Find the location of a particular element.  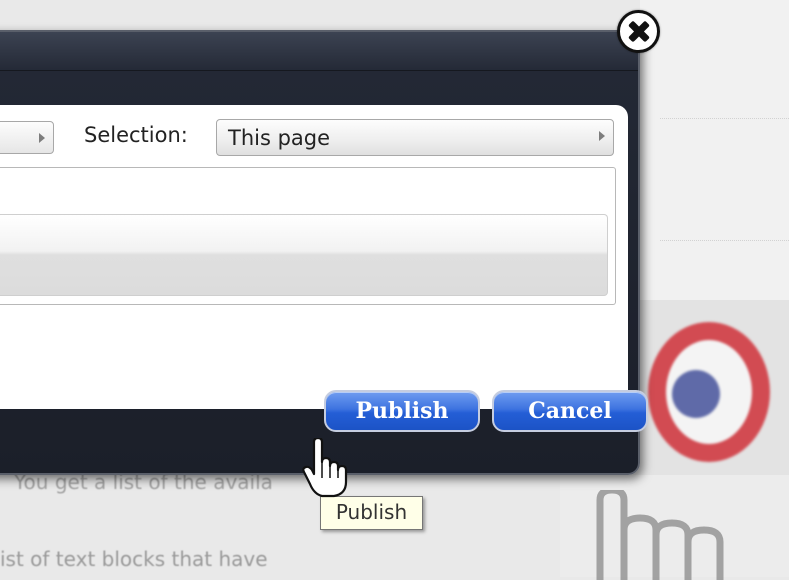

list-item is located at coordinates (304, 255).